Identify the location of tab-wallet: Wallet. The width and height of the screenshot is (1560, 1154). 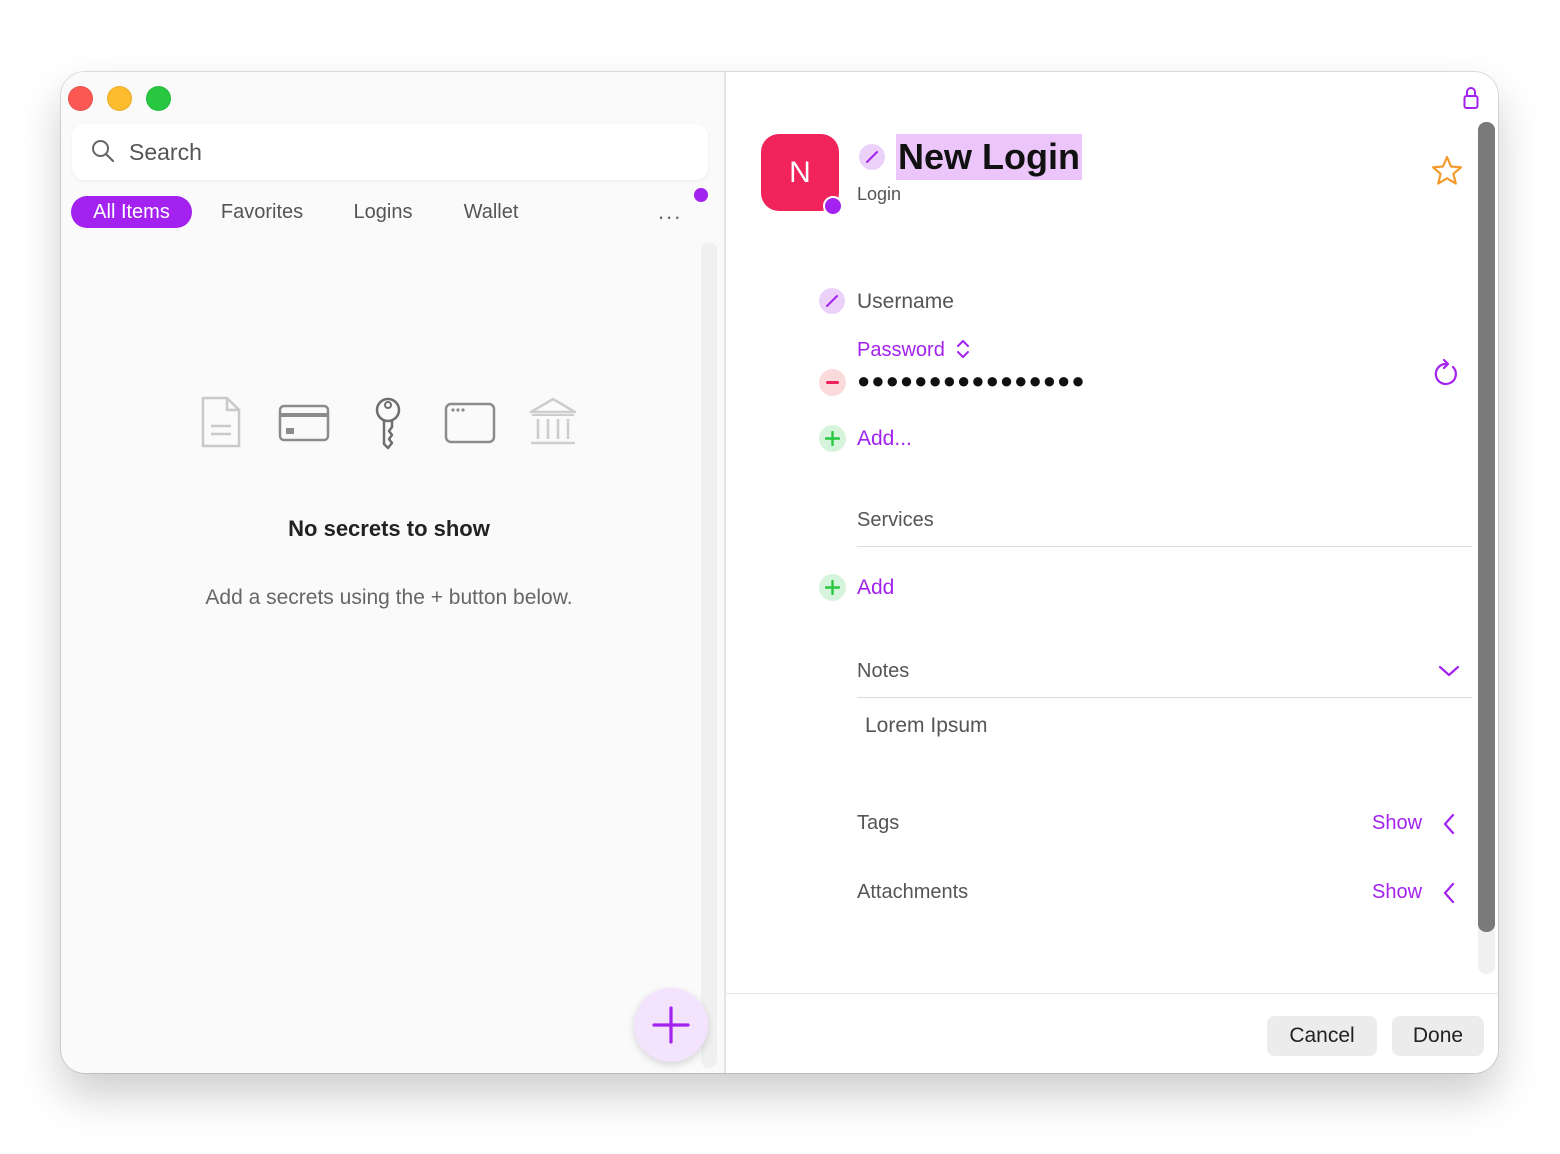
(491, 212).